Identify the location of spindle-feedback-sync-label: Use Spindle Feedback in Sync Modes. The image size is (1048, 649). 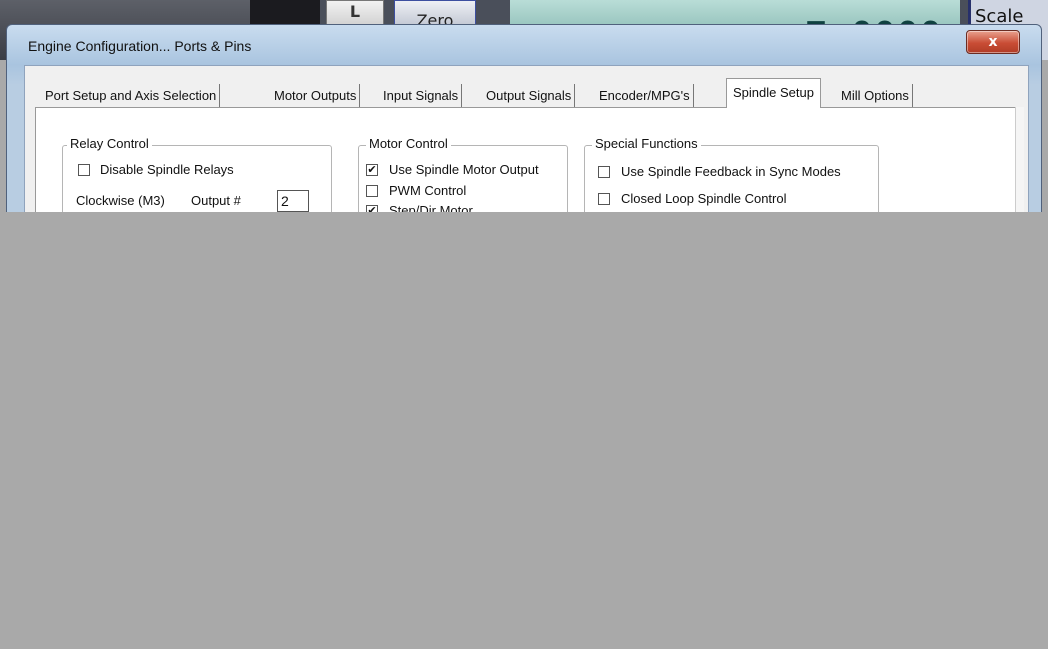
(731, 171).